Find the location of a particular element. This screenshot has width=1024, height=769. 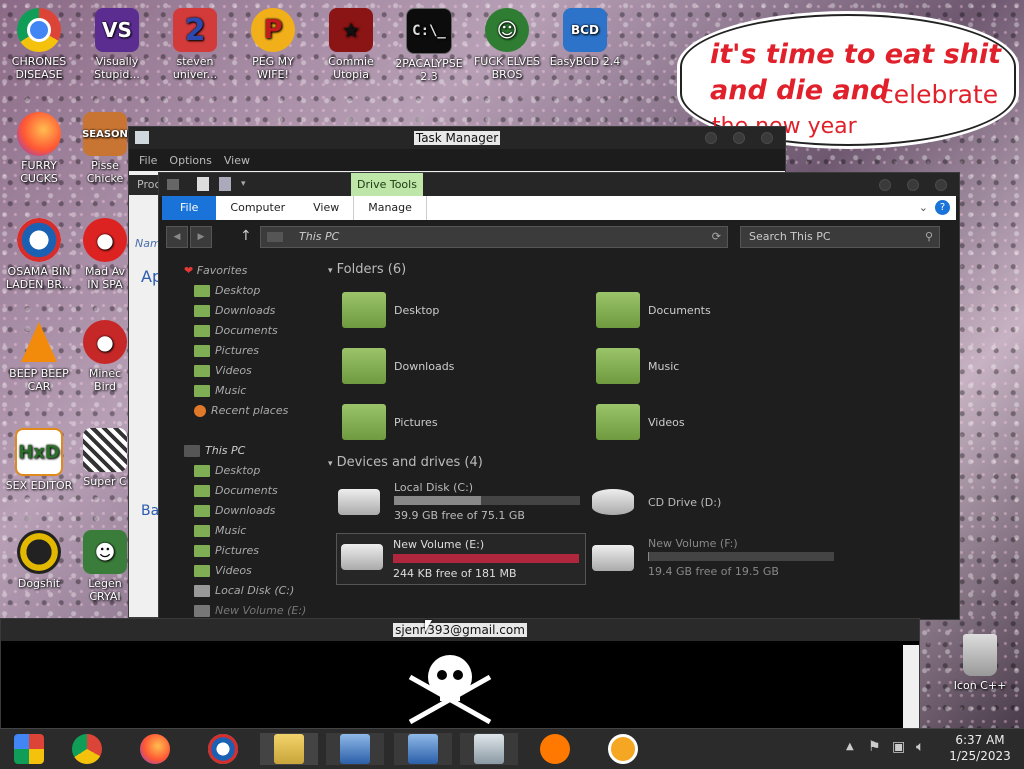

desktop-icon-game: SEASON Pisse Chicke is located at coordinates (105, 148).